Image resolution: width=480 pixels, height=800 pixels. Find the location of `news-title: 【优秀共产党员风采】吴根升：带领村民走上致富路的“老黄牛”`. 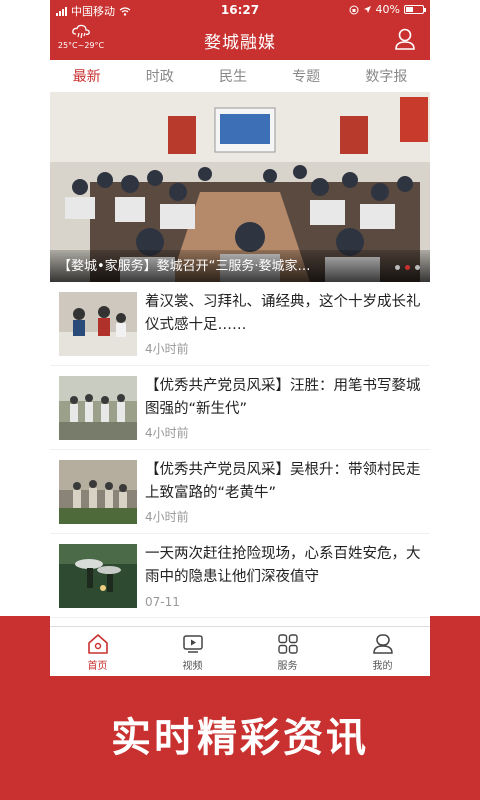

news-title: 【优秀共产党员风采】吴根升：带领村民走上致富路的“老黄牛” is located at coordinates (283, 481).